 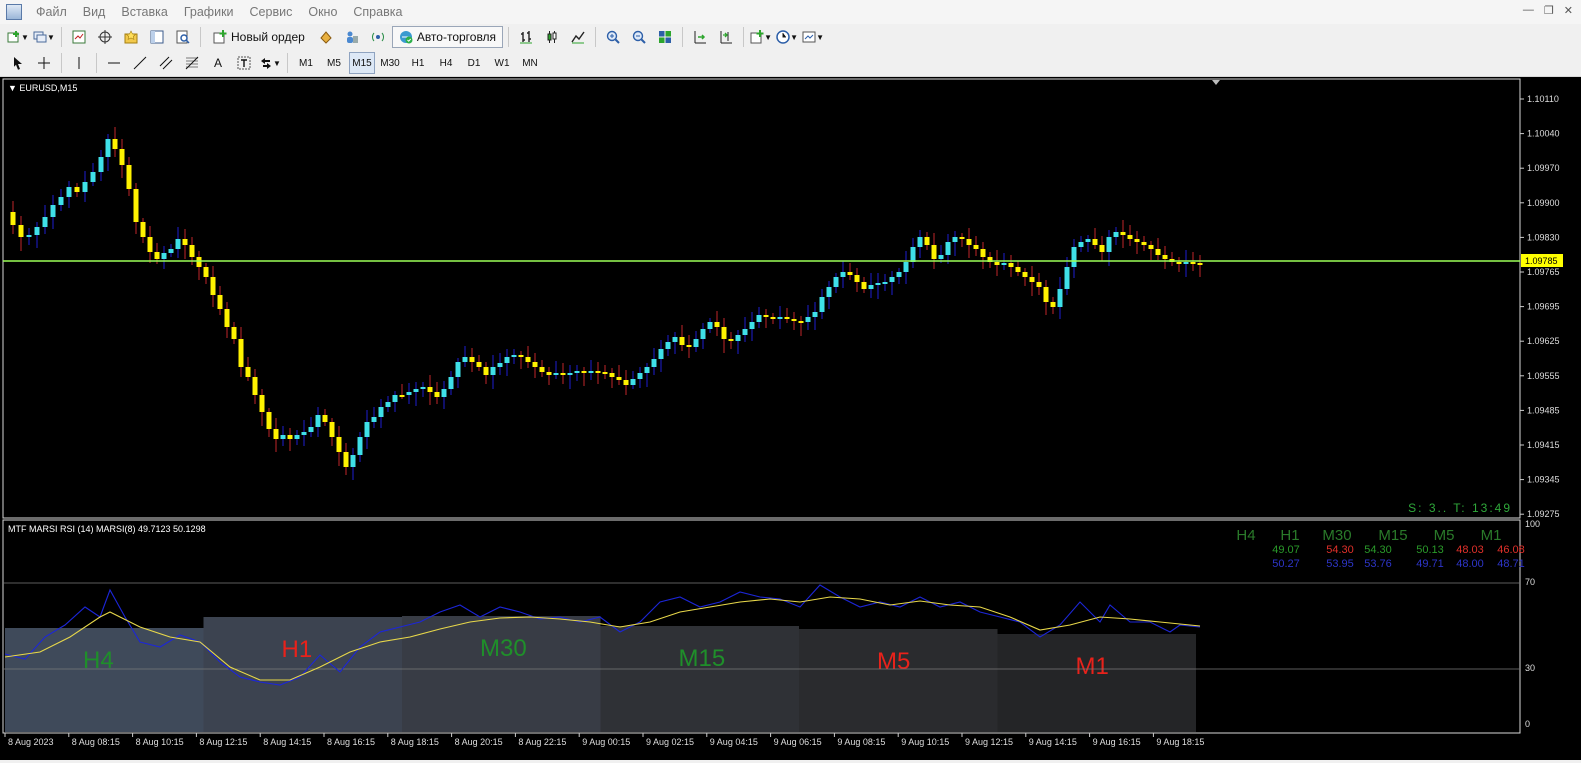 What do you see at coordinates (989, 742) in the screenshot?
I see `time-tick-label: 9 Aug 12:15` at bounding box center [989, 742].